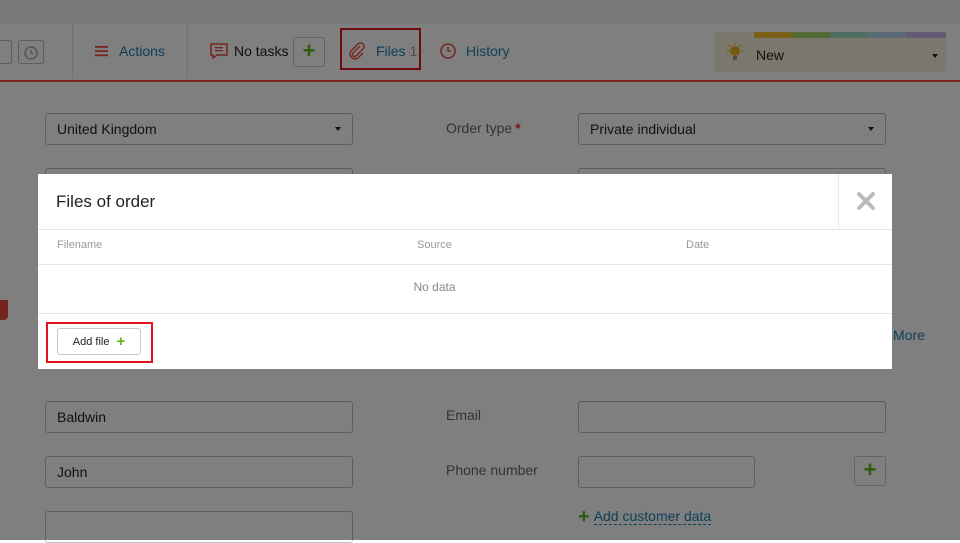 Image resolution: width=960 pixels, height=543 pixels. I want to click on column-header-source: Source, so click(434, 245).